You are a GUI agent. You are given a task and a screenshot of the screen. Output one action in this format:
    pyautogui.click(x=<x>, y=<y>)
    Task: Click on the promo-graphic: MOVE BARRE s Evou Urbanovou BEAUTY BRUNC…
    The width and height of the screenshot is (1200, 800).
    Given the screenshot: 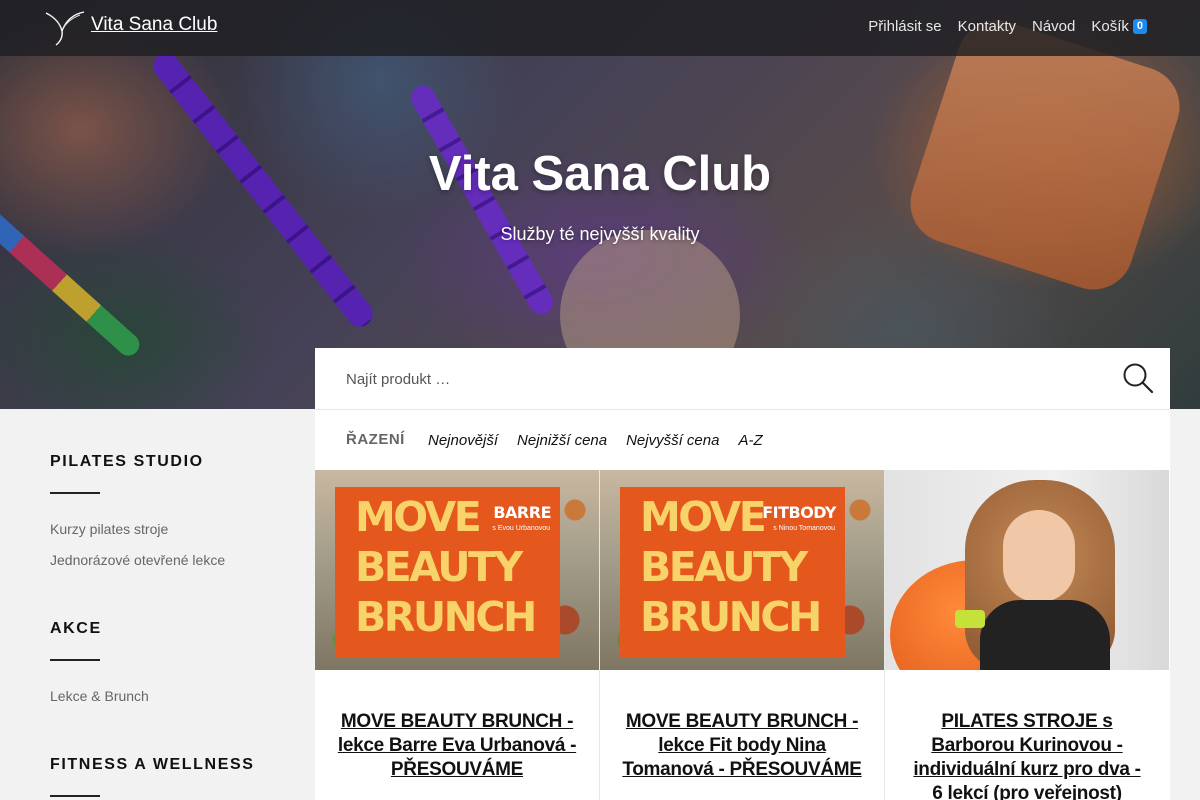 What is the action you would take?
    pyautogui.click(x=447, y=572)
    